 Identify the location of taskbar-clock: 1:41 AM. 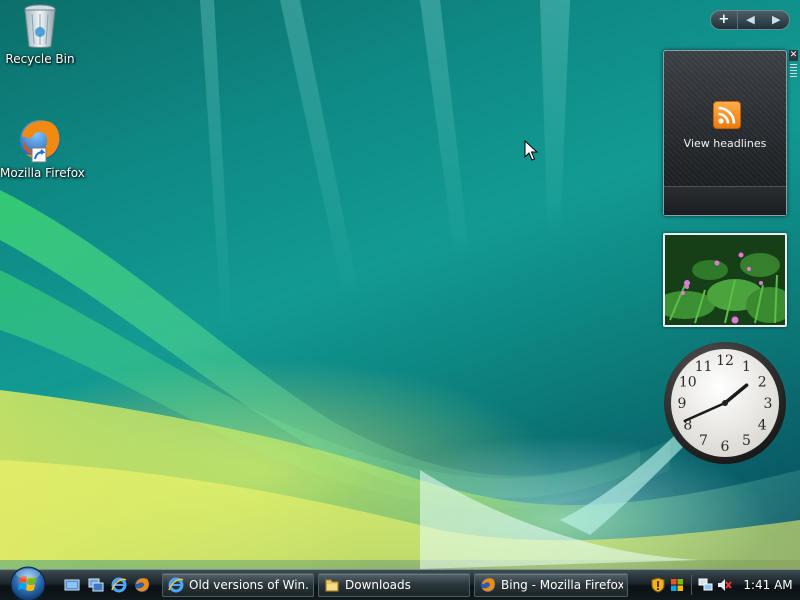
(768, 585).